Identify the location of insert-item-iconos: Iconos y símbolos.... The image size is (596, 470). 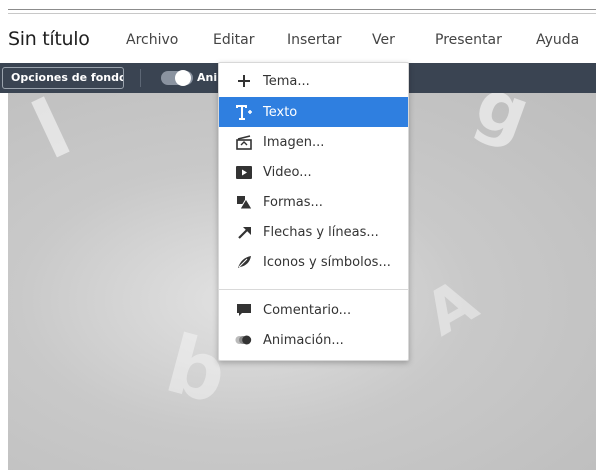
(313, 262).